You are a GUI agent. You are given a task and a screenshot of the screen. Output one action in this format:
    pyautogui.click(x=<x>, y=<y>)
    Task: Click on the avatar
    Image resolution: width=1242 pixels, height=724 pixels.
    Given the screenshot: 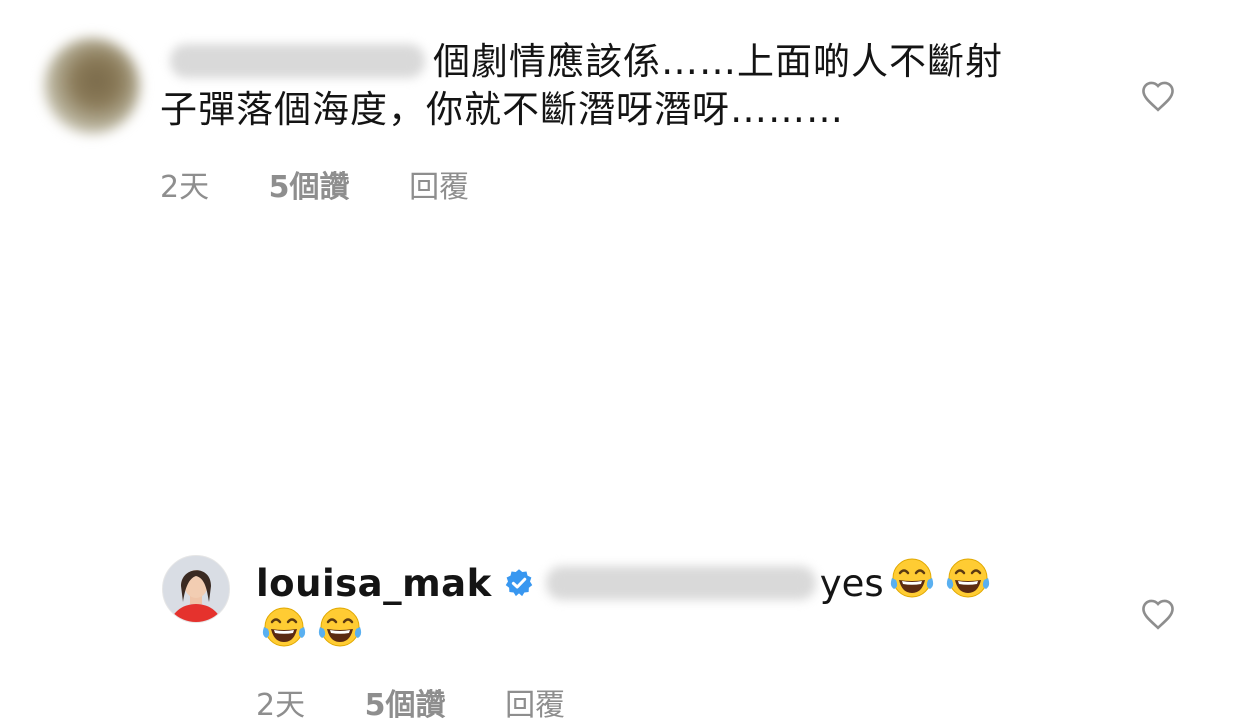 What is the action you would take?
    pyautogui.click(x=196, y=589)
    